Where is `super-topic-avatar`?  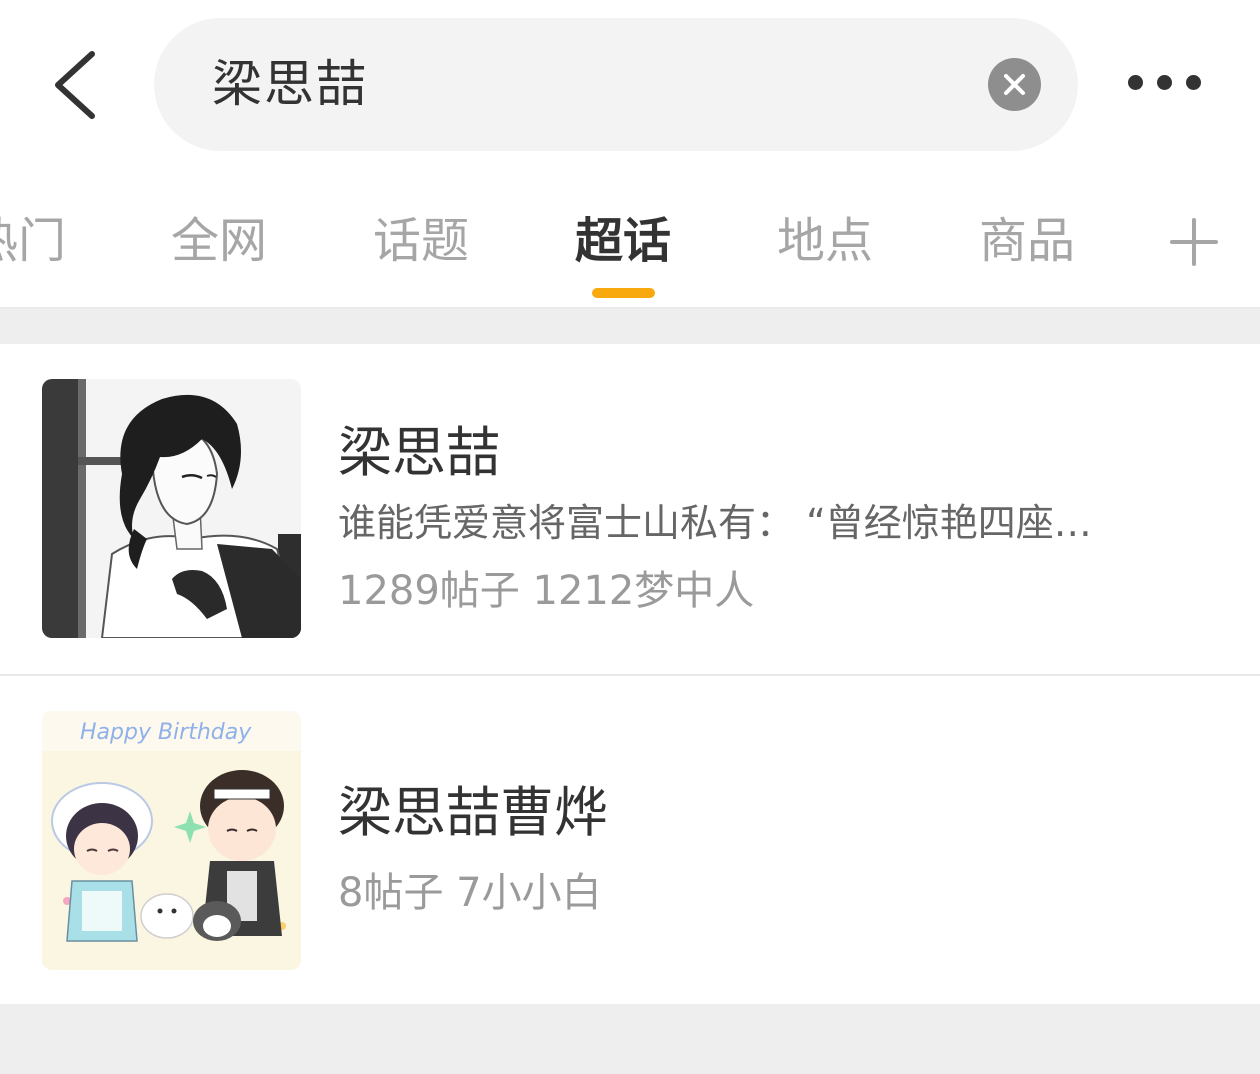 super-topic-avatar is located at coordinates (171, 508).